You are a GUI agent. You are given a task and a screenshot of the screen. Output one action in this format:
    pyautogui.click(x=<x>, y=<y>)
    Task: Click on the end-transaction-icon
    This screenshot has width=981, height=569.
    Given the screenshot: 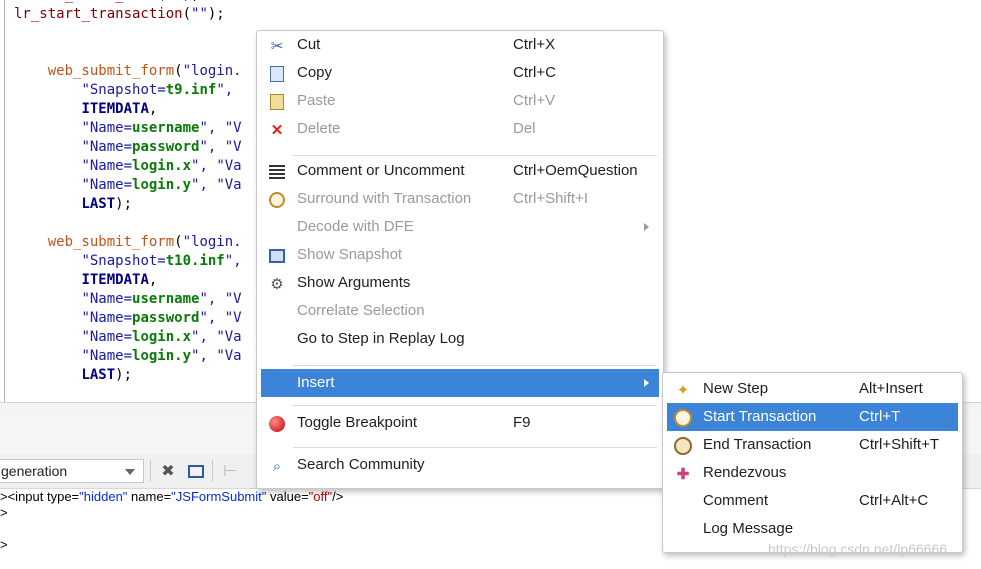 What is the action you would take?
    pyautogui.click(x=683, y=446)
    